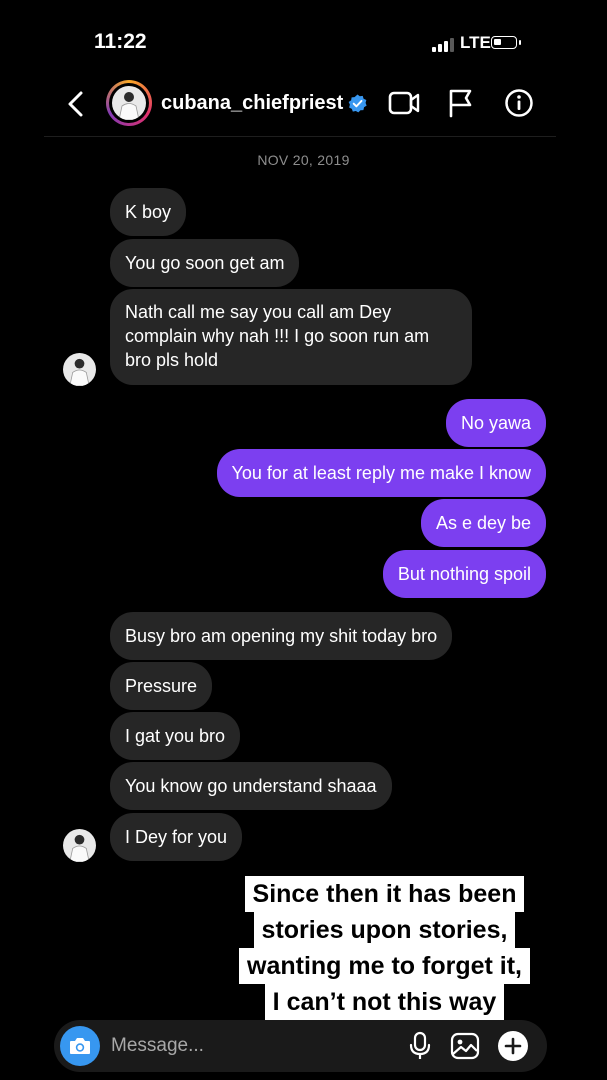  Describe the element at coordinates (384, 966) in the screenshot. I see `caption-line: wanting me to forget it,` at that location.